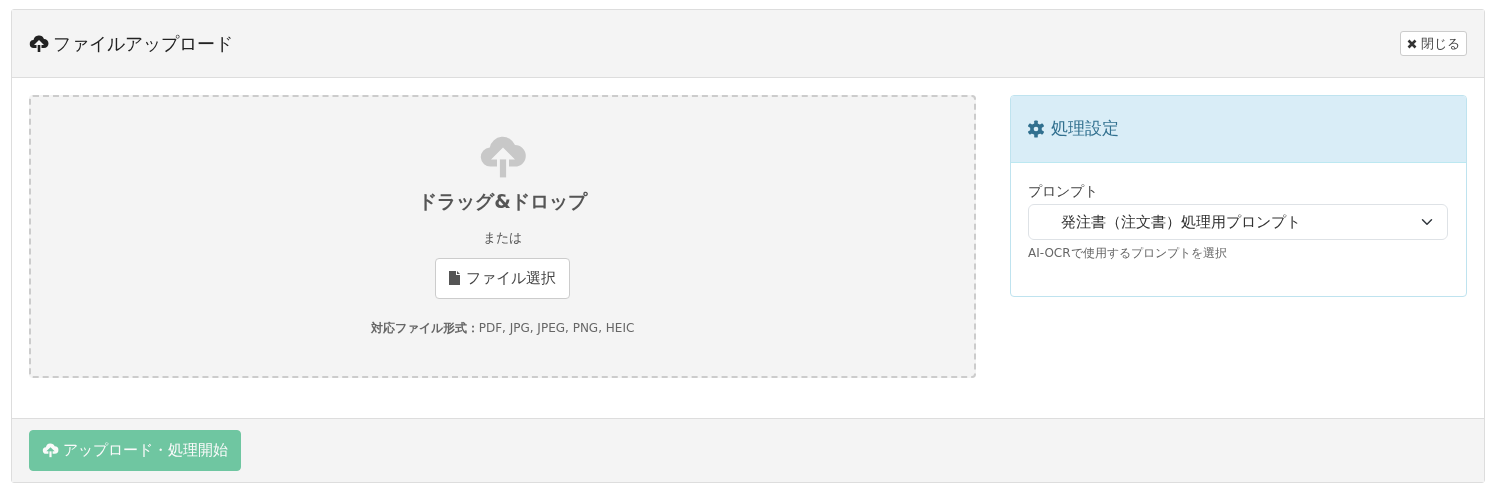  What do you see at coordinates (1036, 129) in the screenshot?
I see `gear-icon` at bounding box center [1036, 129].